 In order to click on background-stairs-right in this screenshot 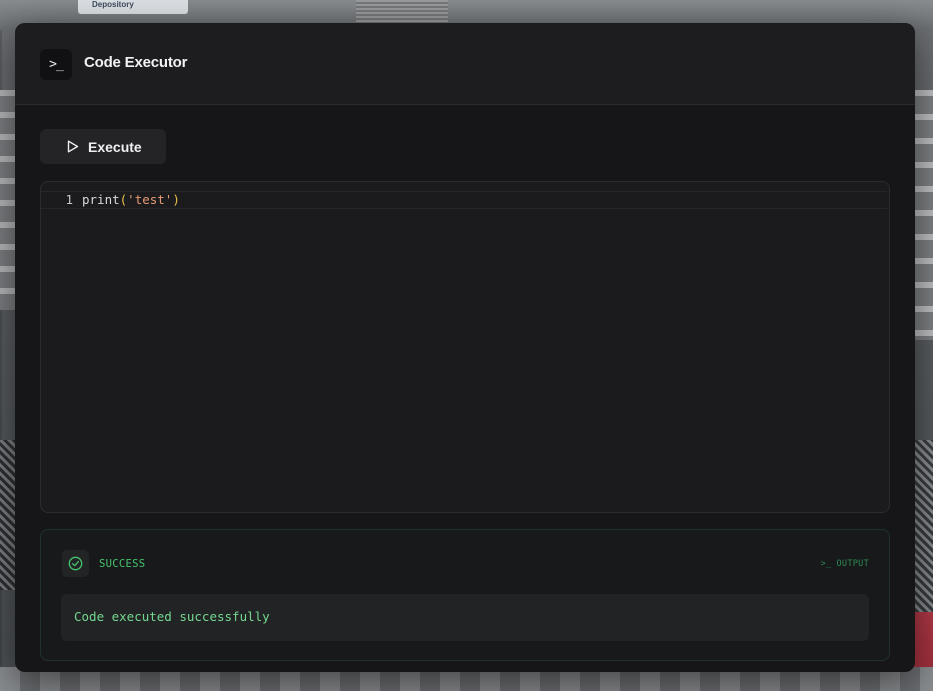, I will do `click(924, 215)`.